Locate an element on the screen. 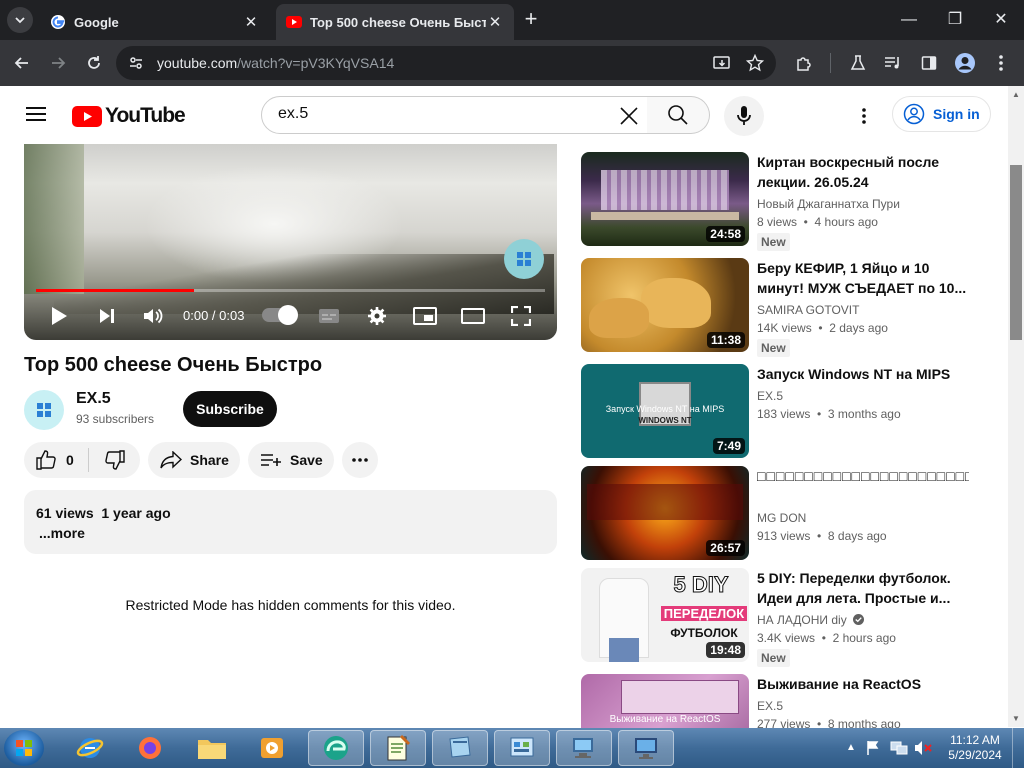 The width and height of the screenshot is (1024, 768). channel-watermark is located at coordinates (524, 259).